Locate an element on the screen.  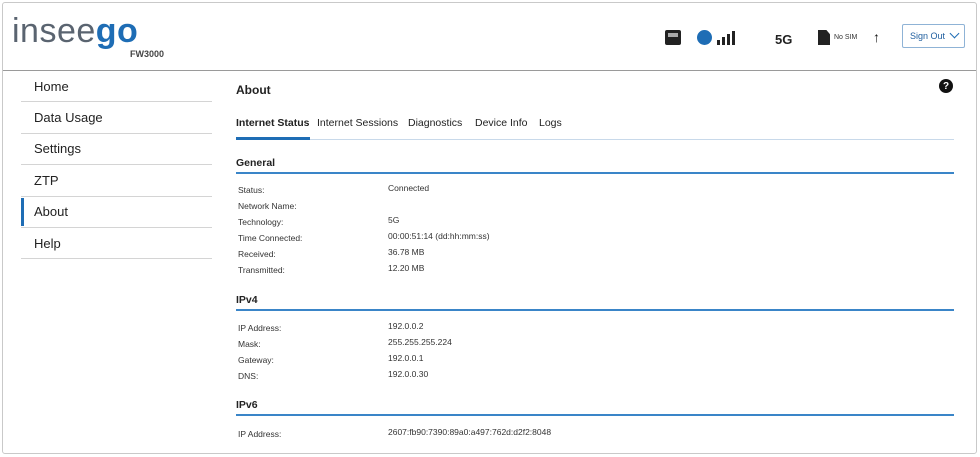
section-ipv6-heading: IPv6 is located at coordinates (595, 407).